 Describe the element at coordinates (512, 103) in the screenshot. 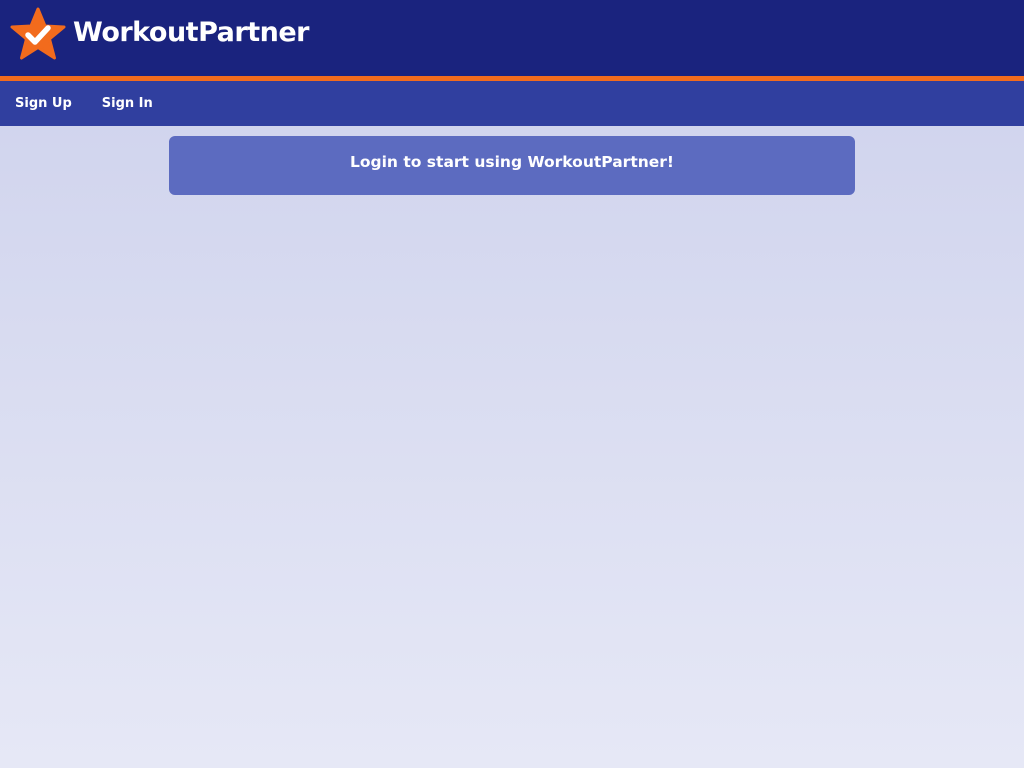

I see `main-nav: Sign Up Sign In` at that location.